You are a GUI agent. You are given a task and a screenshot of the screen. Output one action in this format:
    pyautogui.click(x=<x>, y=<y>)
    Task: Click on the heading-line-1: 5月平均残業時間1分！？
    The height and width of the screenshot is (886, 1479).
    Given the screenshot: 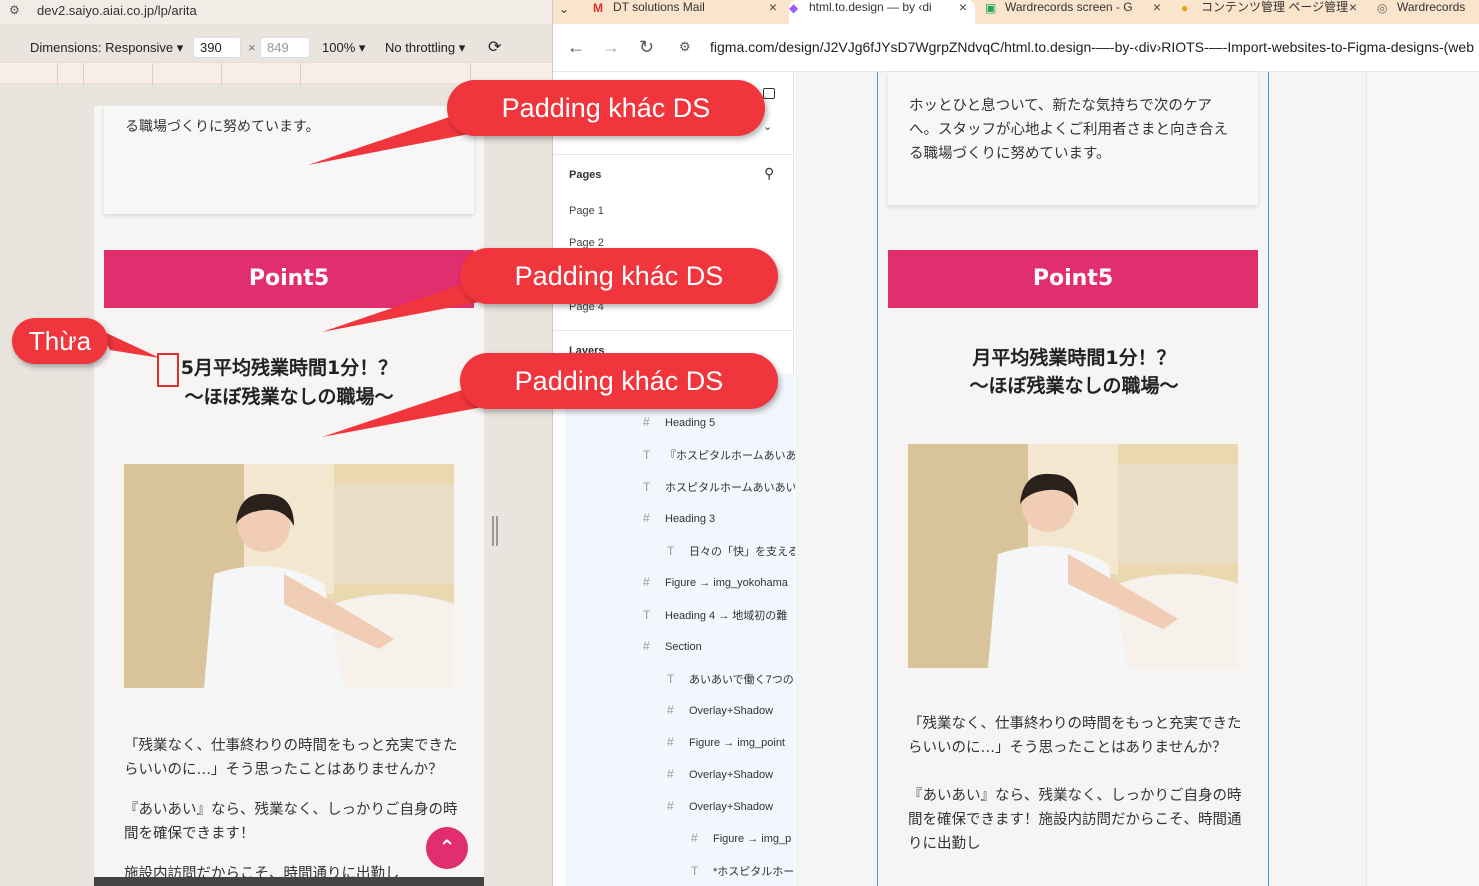 What is the action you would take?
    pyautogui.click(x=289, y=368)
    